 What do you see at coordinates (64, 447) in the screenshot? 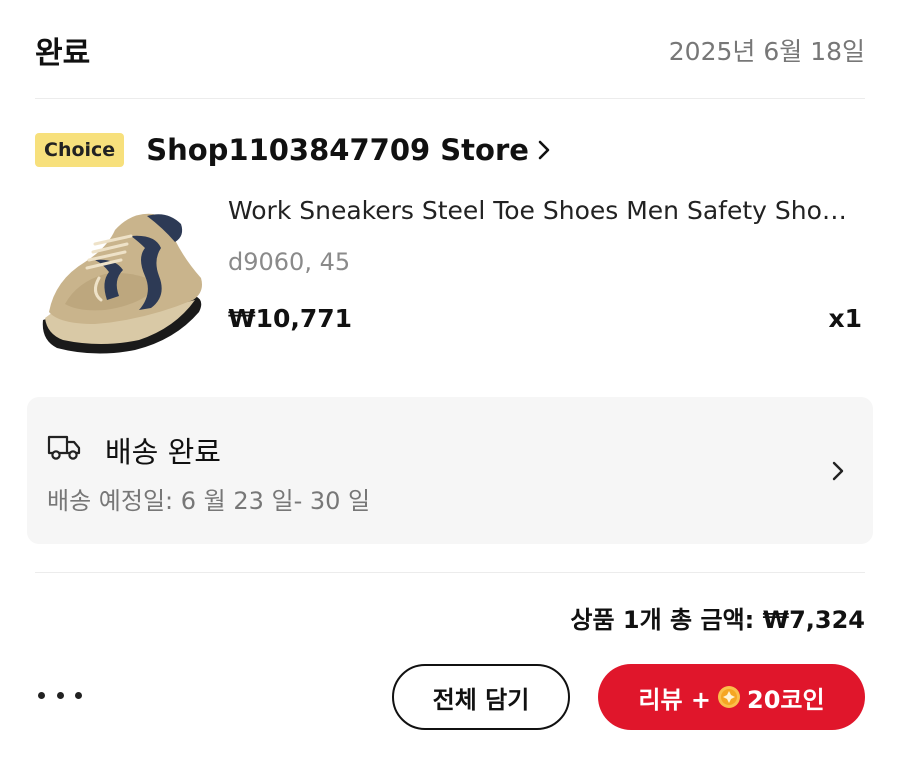
I see `truck-icon` at bounding box center [64, 447].